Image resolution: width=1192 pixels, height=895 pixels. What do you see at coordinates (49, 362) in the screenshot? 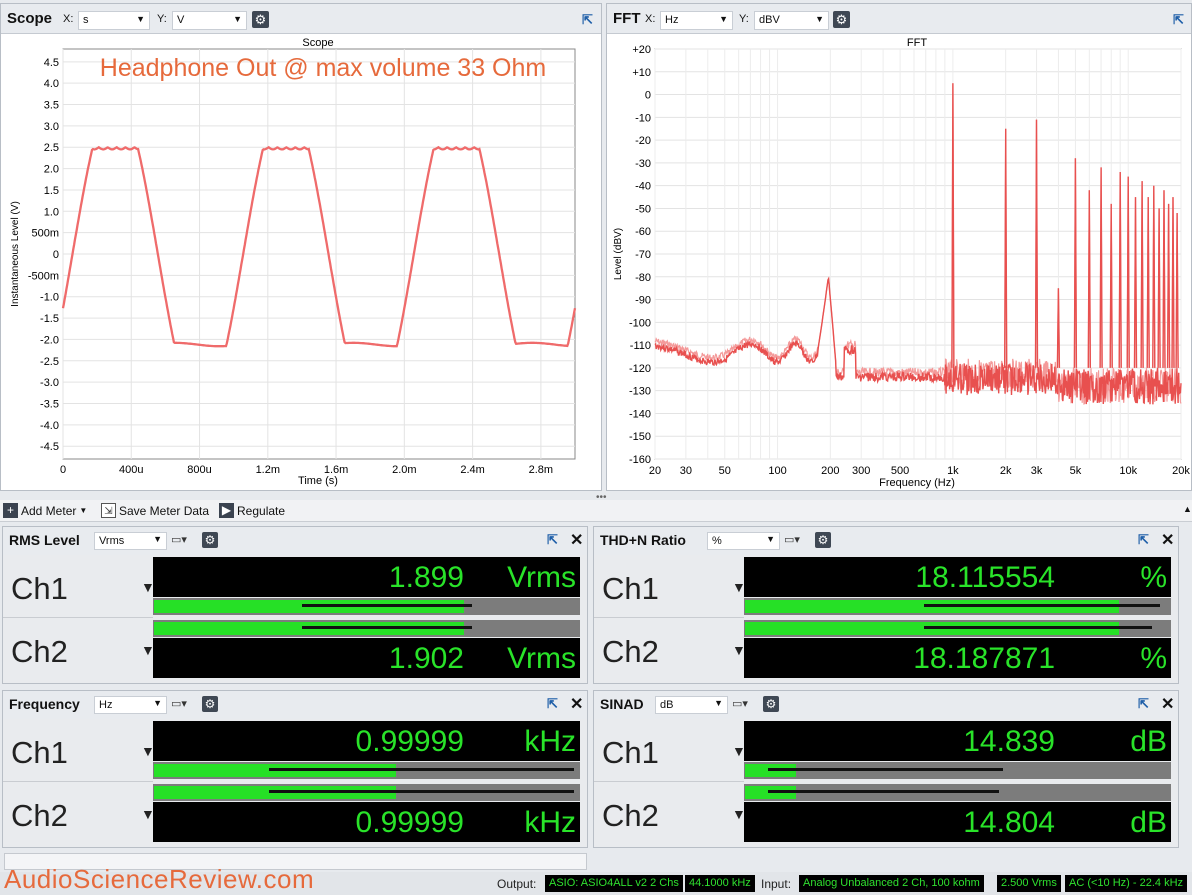
I see `y-tick-label: -2.5` at bounding box center [49, 362].